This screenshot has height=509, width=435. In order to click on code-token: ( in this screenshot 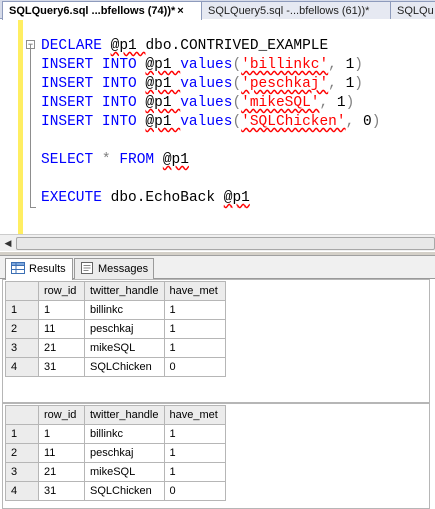, I will do `click(237, 103)`.